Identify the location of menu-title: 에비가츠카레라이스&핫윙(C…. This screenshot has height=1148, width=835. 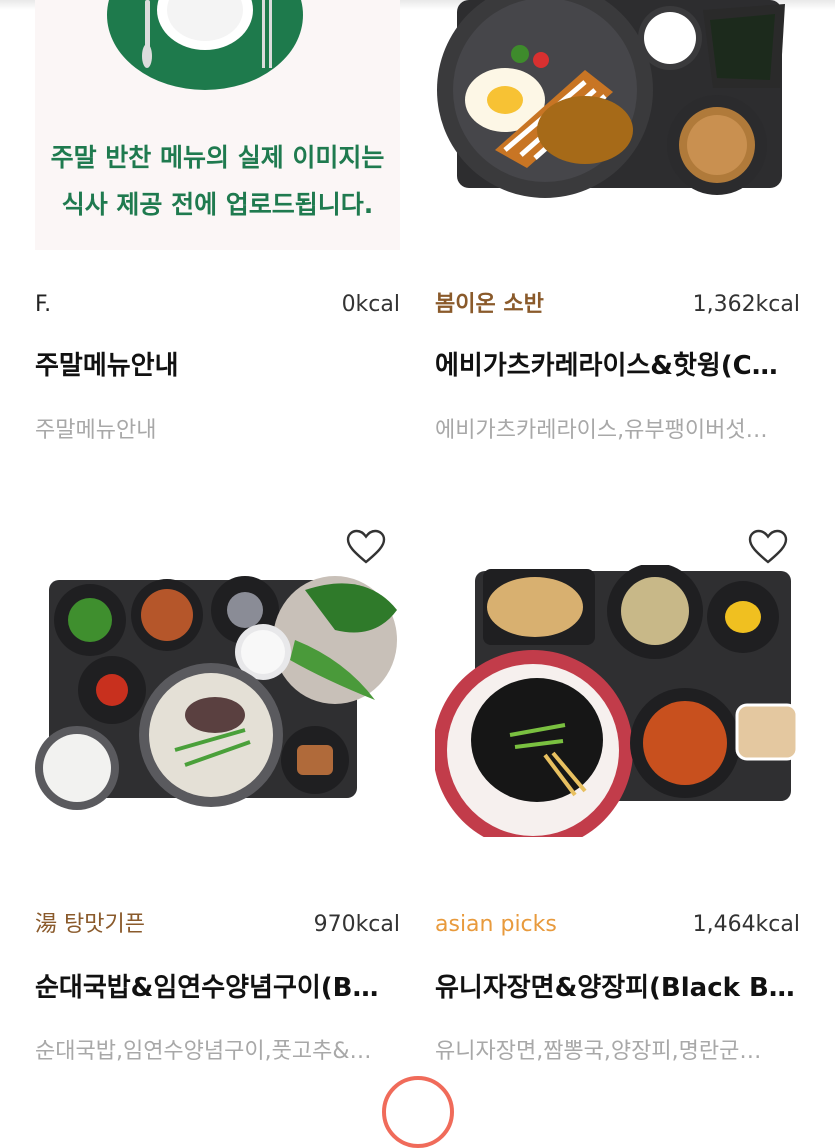
(617, 363).